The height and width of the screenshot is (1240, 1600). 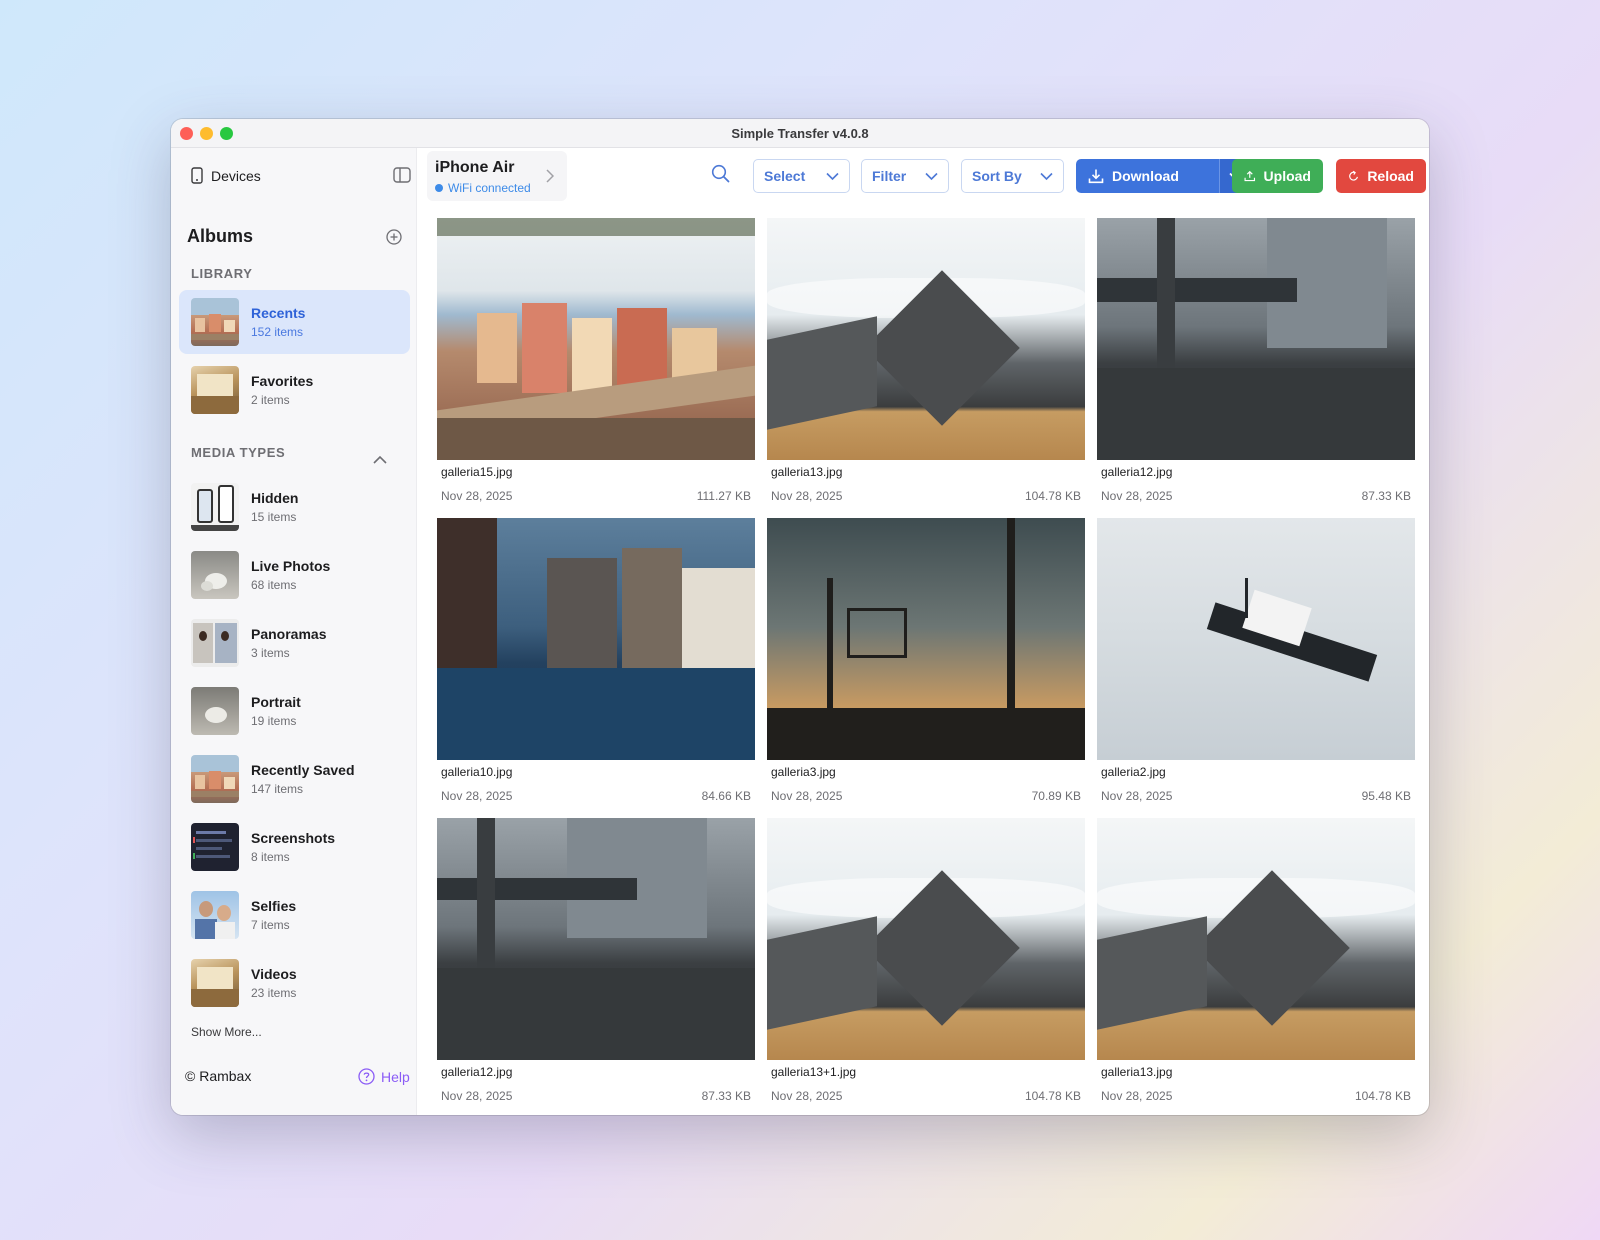 What do you see at coordinates (278, 313) in the screenshot?
I see `album-name: Recents` at bounding box center [278, 313].